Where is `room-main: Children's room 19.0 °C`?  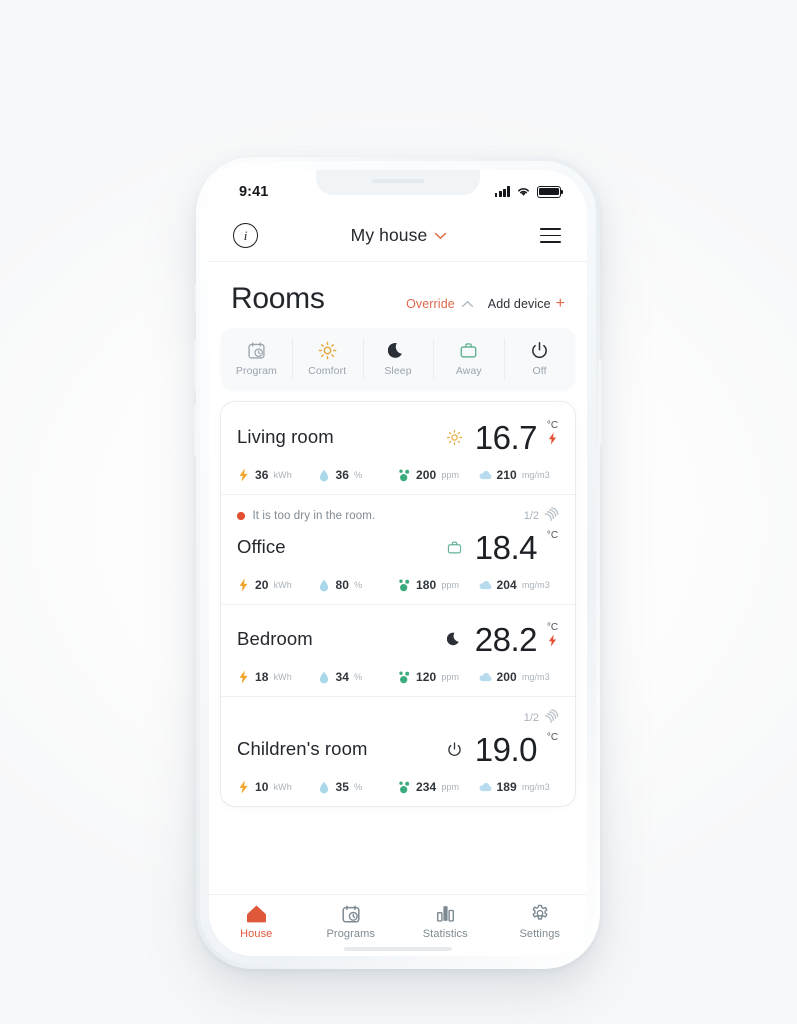
room-main: Children's room 19.0 °C is located at coordinates (398, 749).